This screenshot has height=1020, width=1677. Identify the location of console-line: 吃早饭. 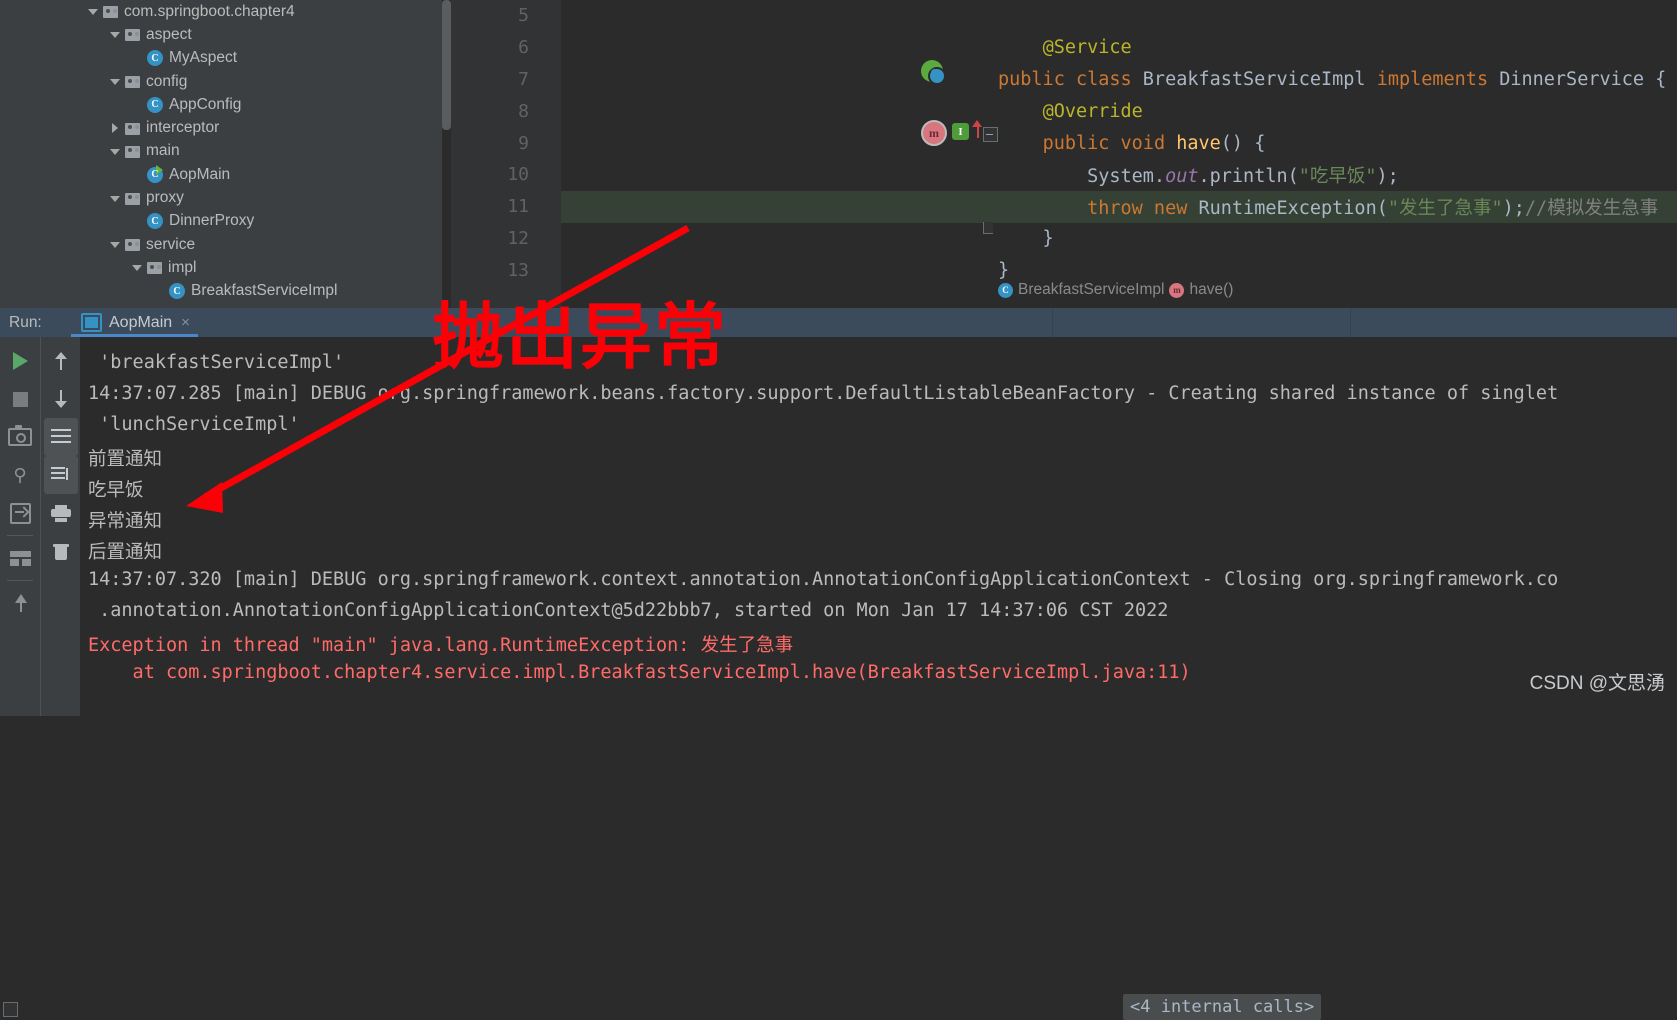
(116, 490).